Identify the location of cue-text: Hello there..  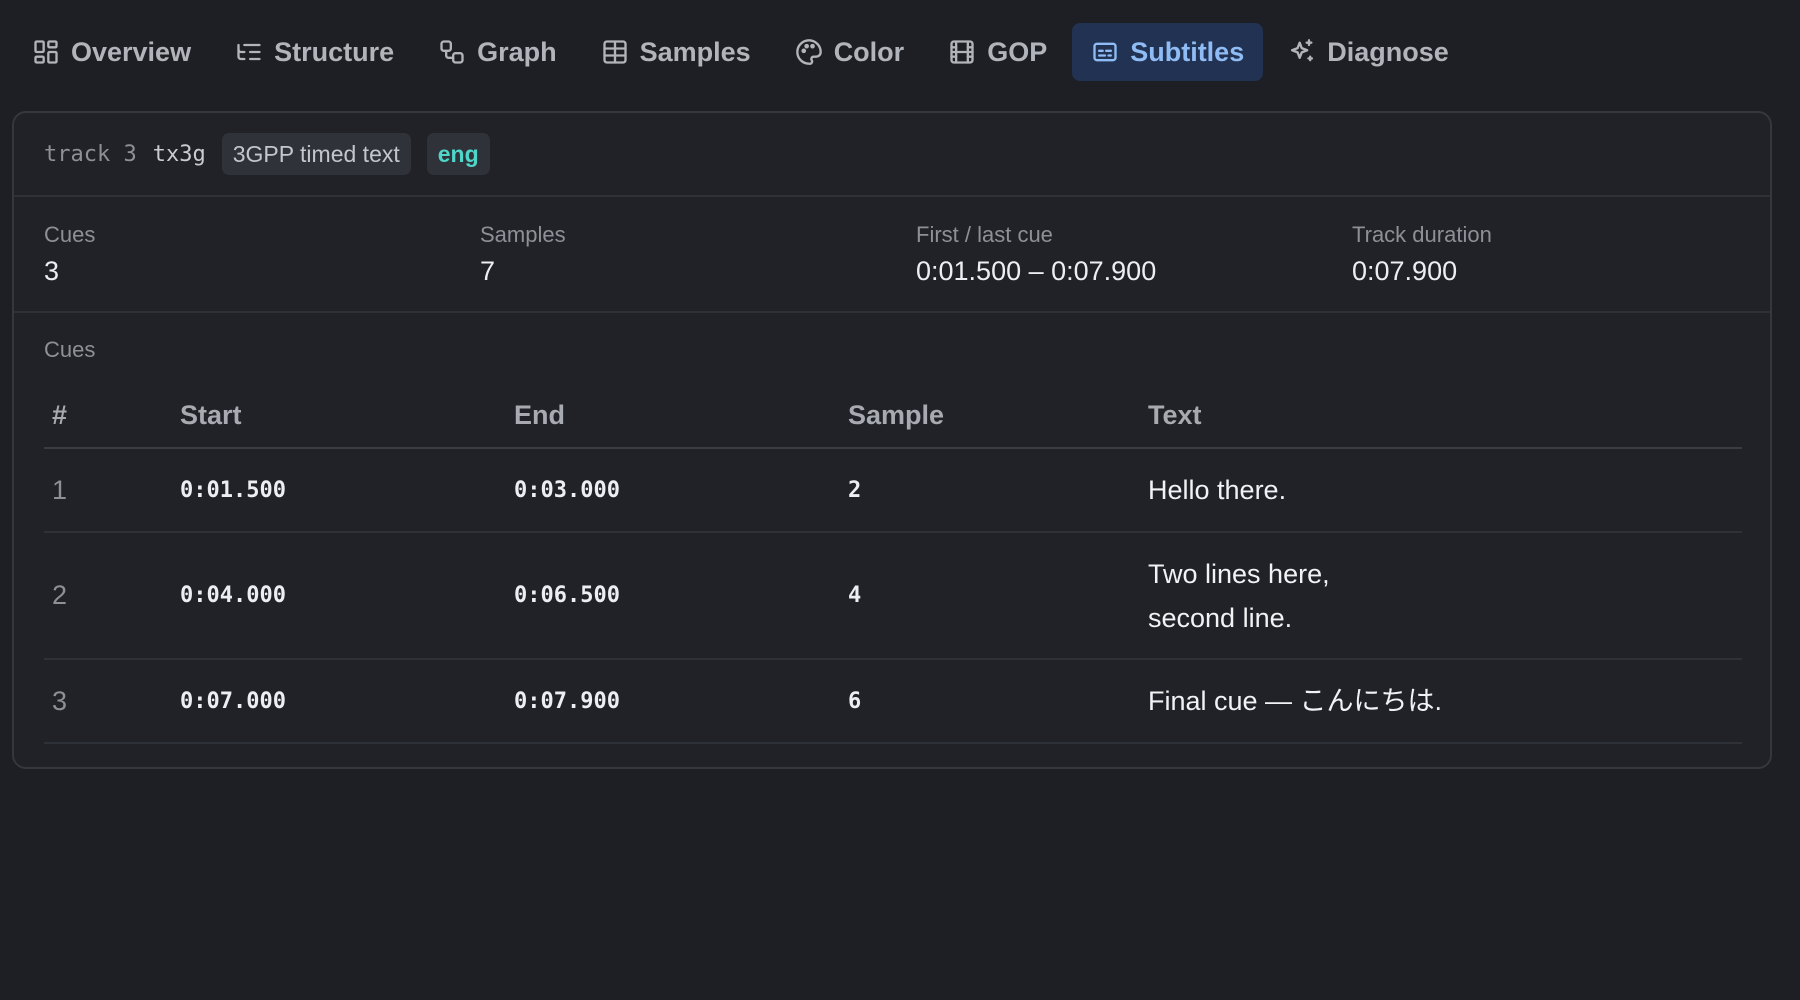
(1445, 490).